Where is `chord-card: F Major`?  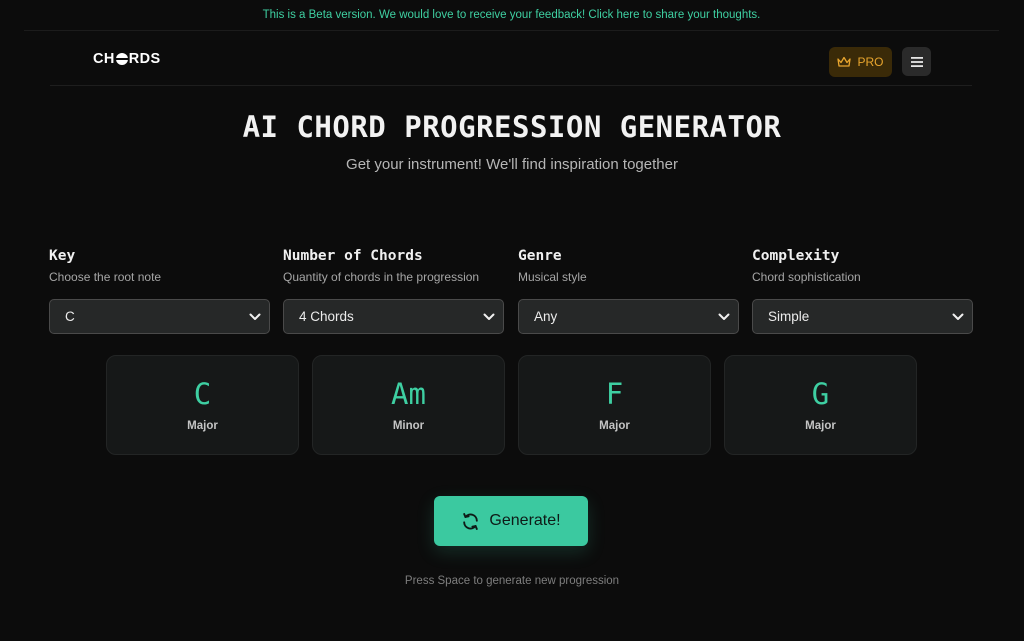
chord-card: F Major is located at coordinates (614, 405).